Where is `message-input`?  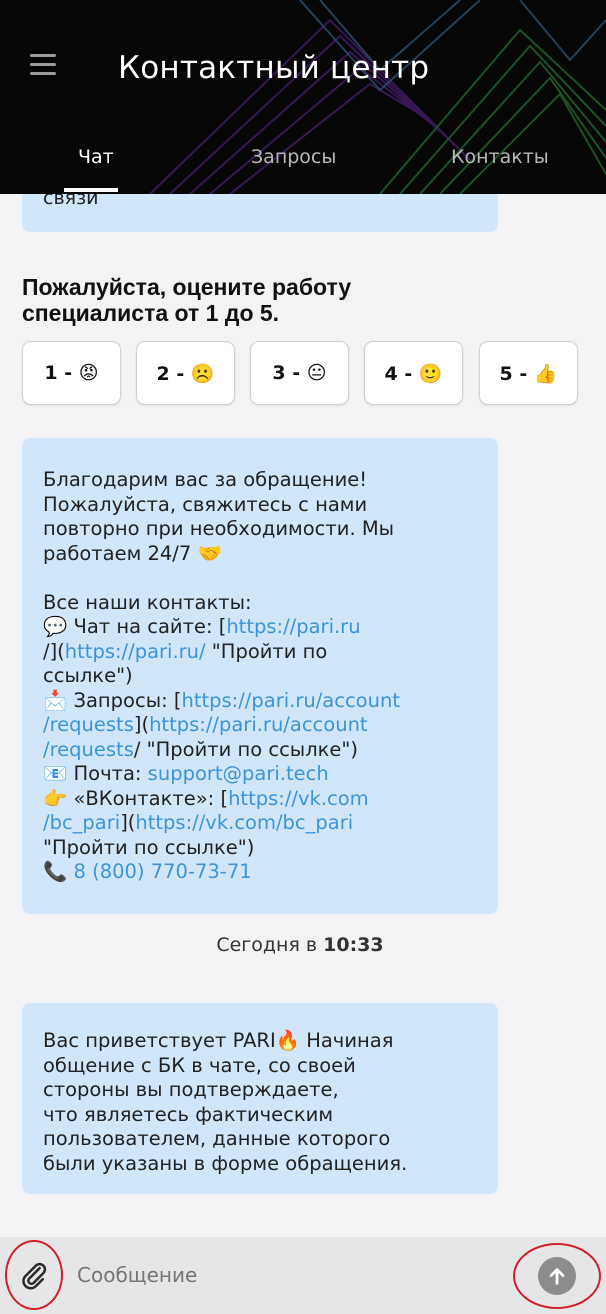 message-input is located at coordinates (277, 1275).